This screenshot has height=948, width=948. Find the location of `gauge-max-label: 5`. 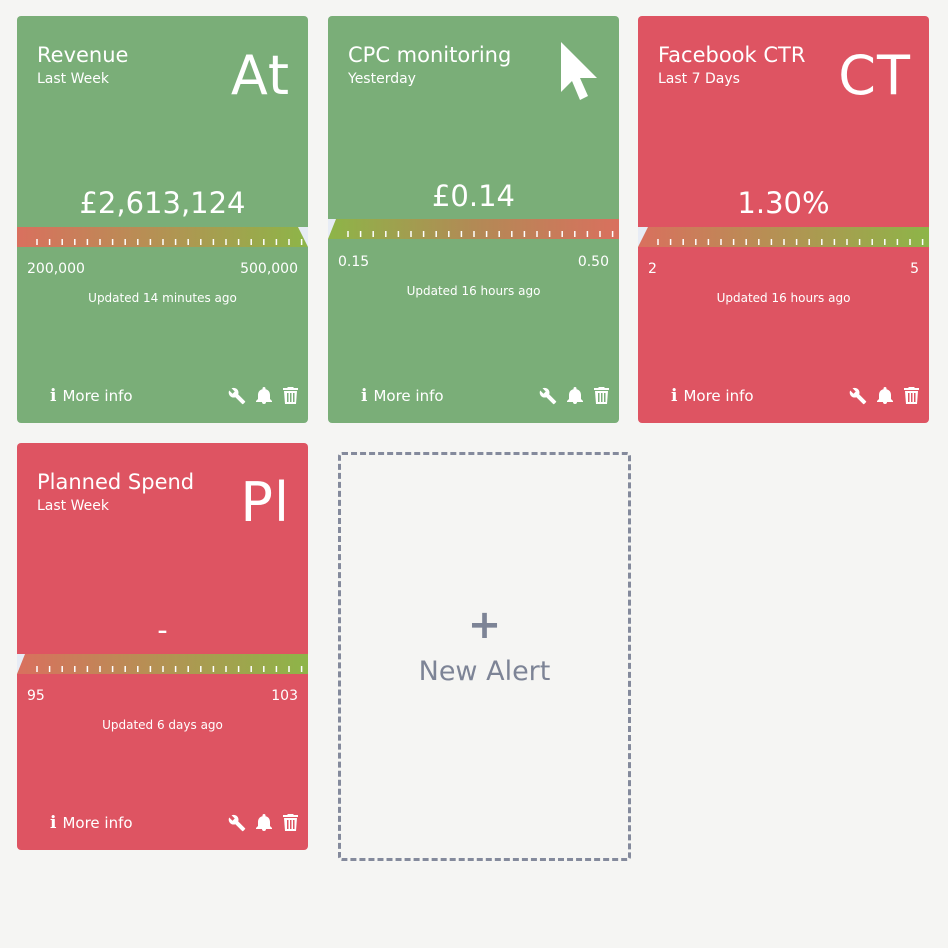

gauge-max-label: 5 is located at coordinates (914, 269).